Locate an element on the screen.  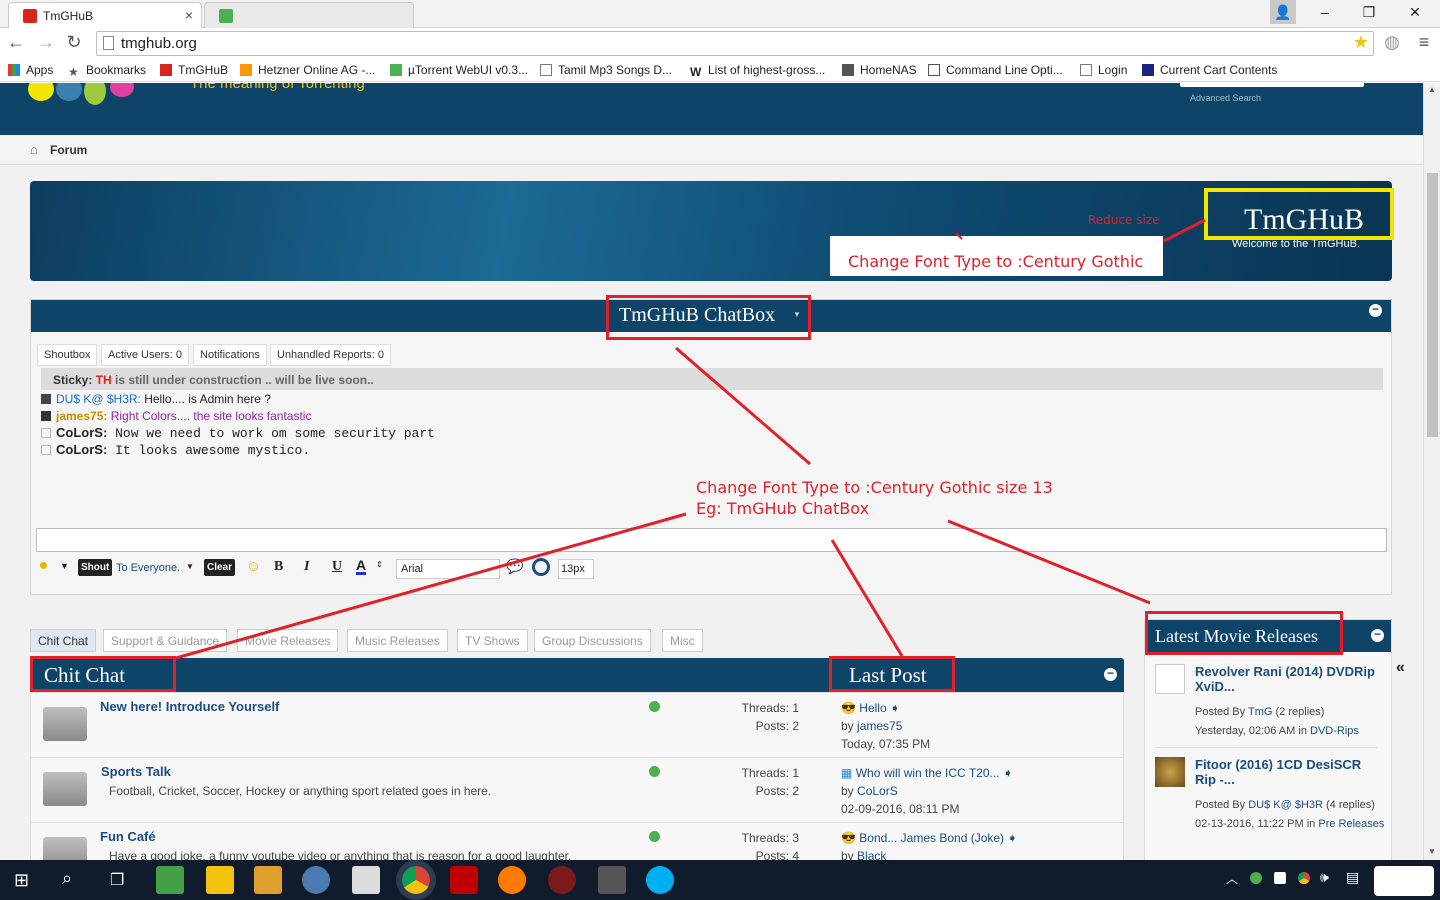
task-view-icon: ❐ is located at coordinates (117, 880).